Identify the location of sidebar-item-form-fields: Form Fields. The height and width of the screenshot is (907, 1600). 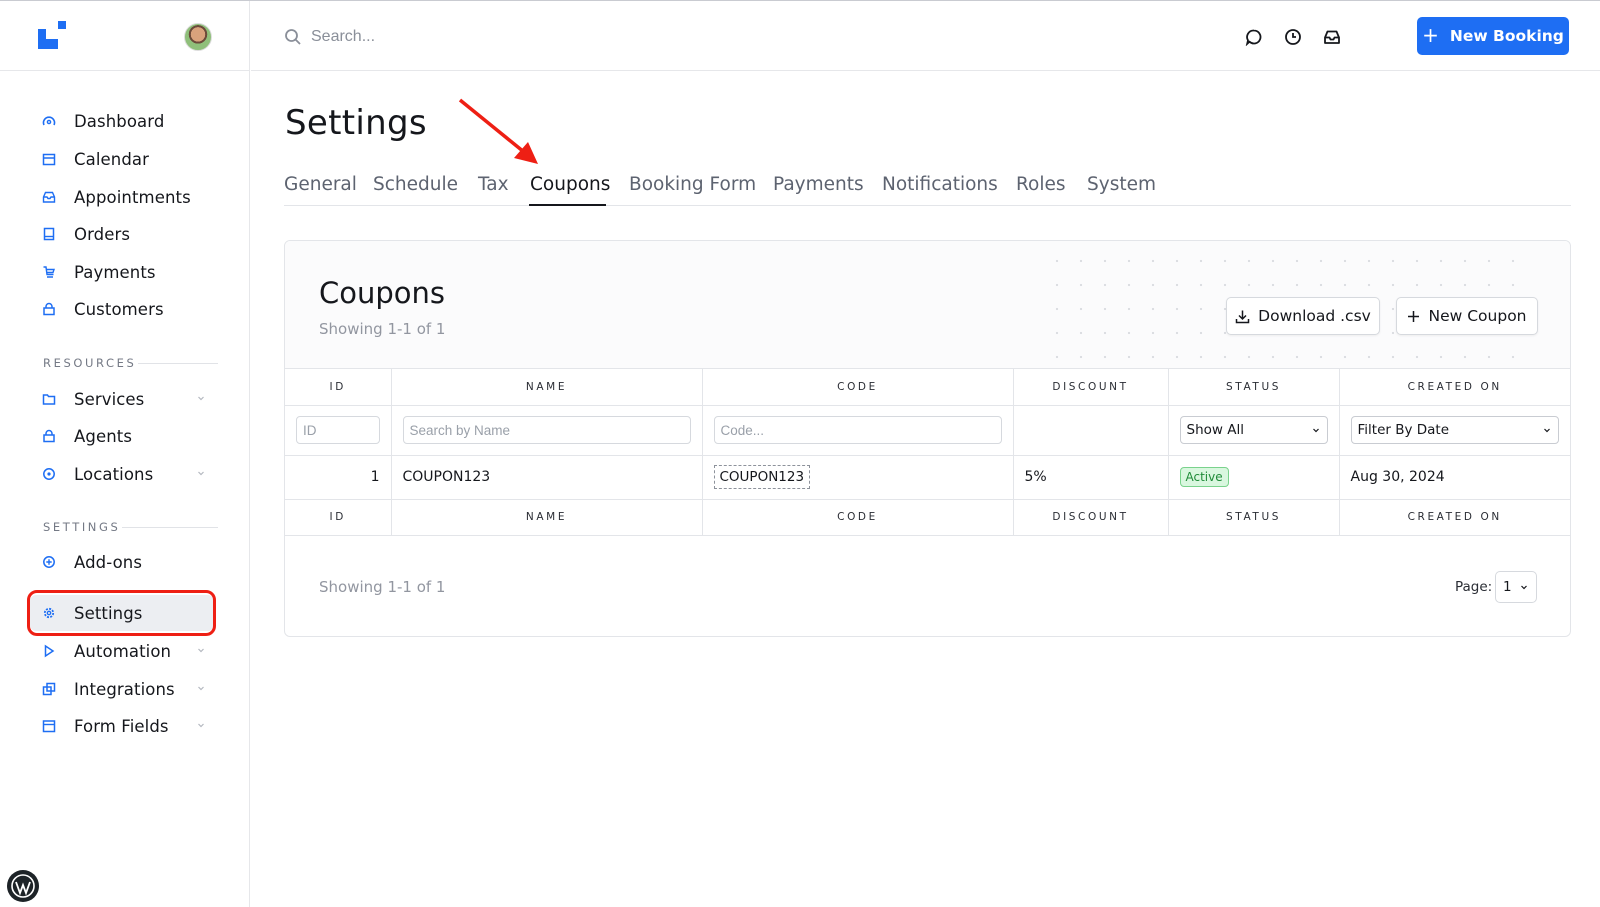
(122, 726).